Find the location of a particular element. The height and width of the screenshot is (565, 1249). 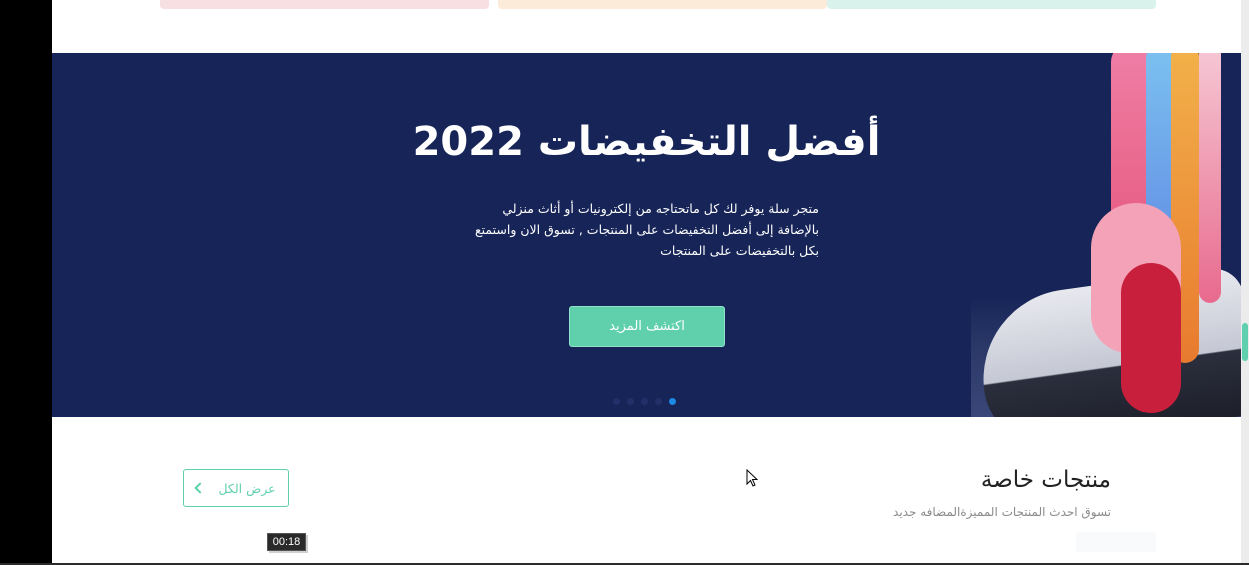

carousel-dots is located at coordinates (644, 401).